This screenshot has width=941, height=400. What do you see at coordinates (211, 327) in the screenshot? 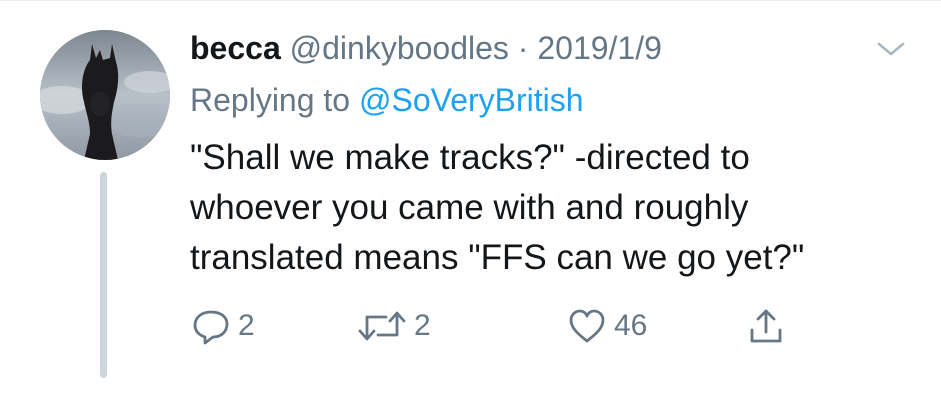
I see `reply-icon` at bounding box center [211, 327].